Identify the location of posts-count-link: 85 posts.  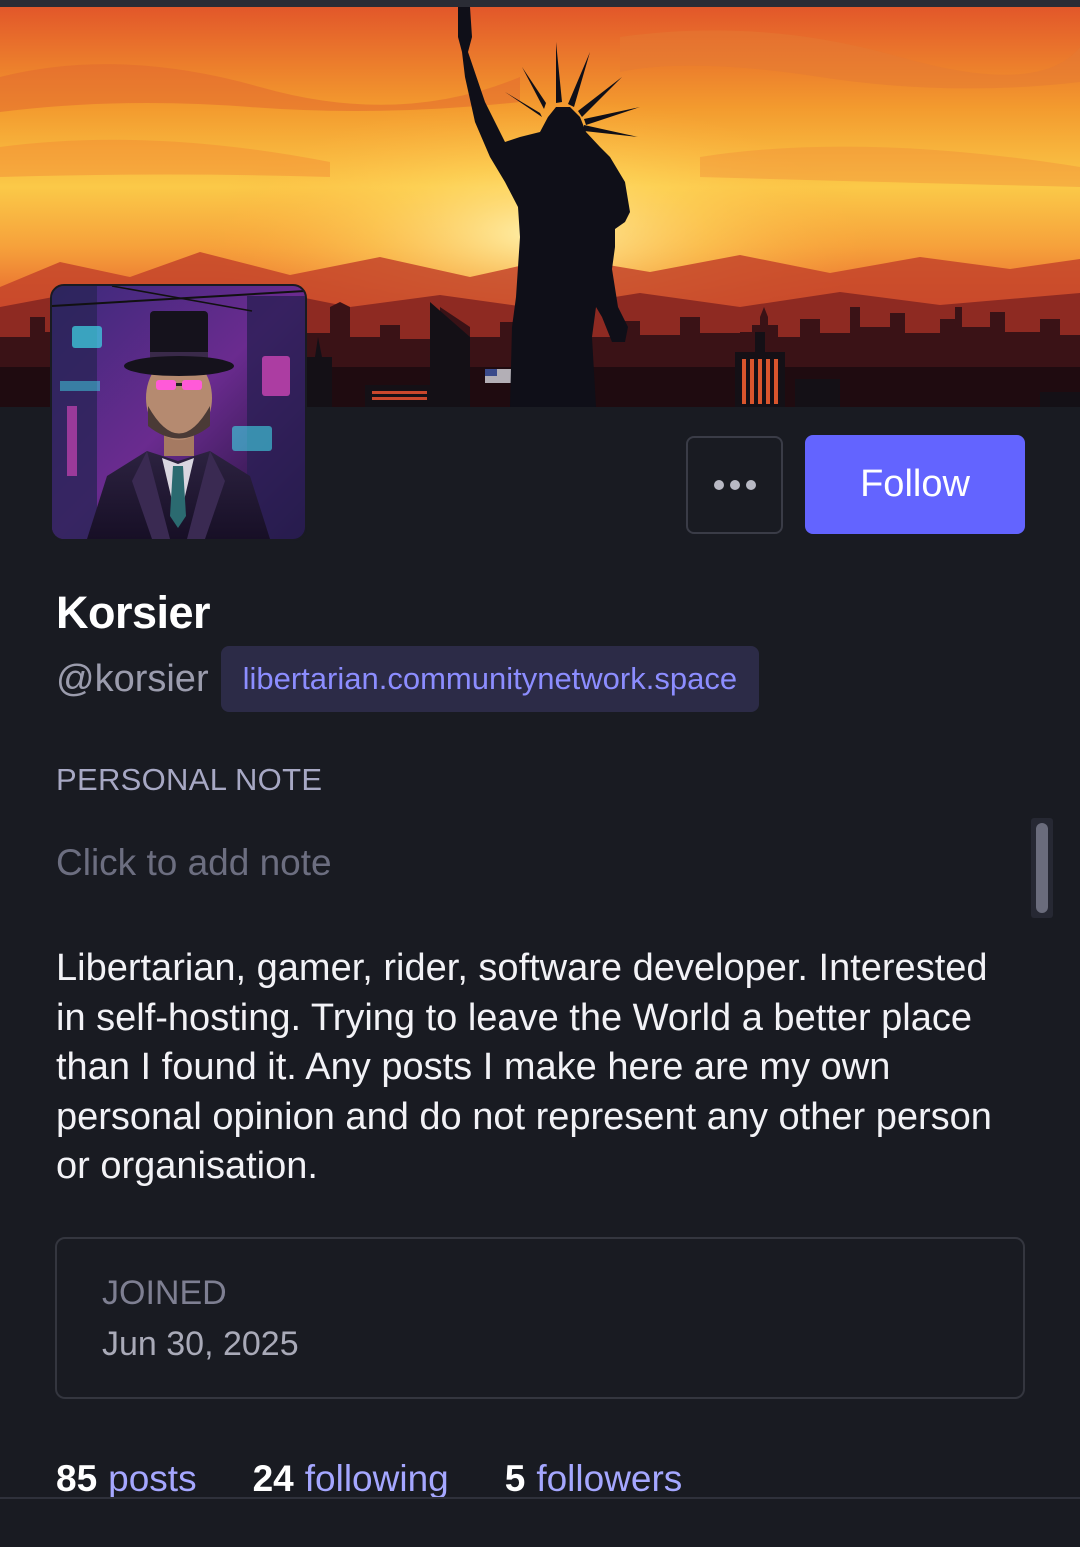
(126, 1479).